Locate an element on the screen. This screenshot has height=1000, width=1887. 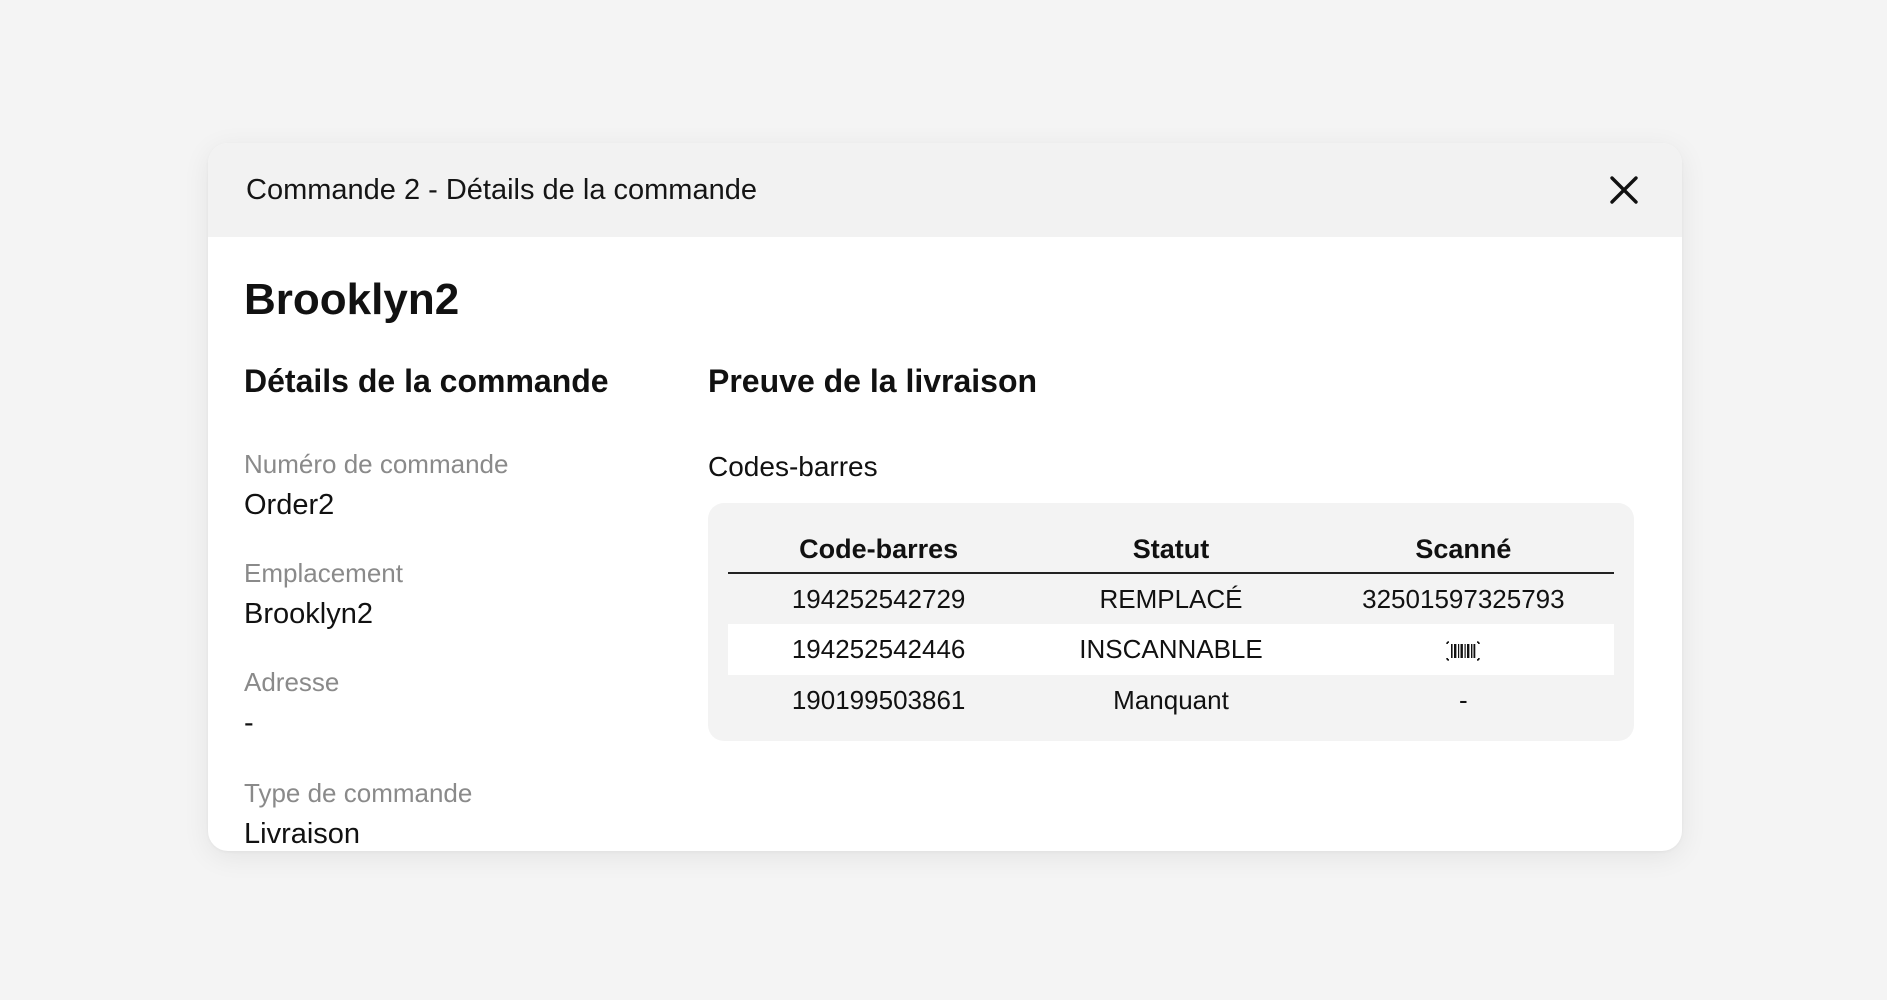
cell-status: Manquant is located at coordinates (1171, 700).